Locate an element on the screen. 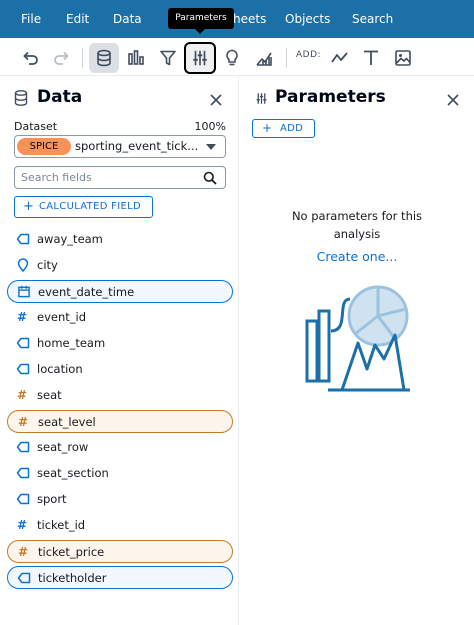 The height and width of the screenshot is (625, 474). menu-data: Data is located at coordinates (127, 19).